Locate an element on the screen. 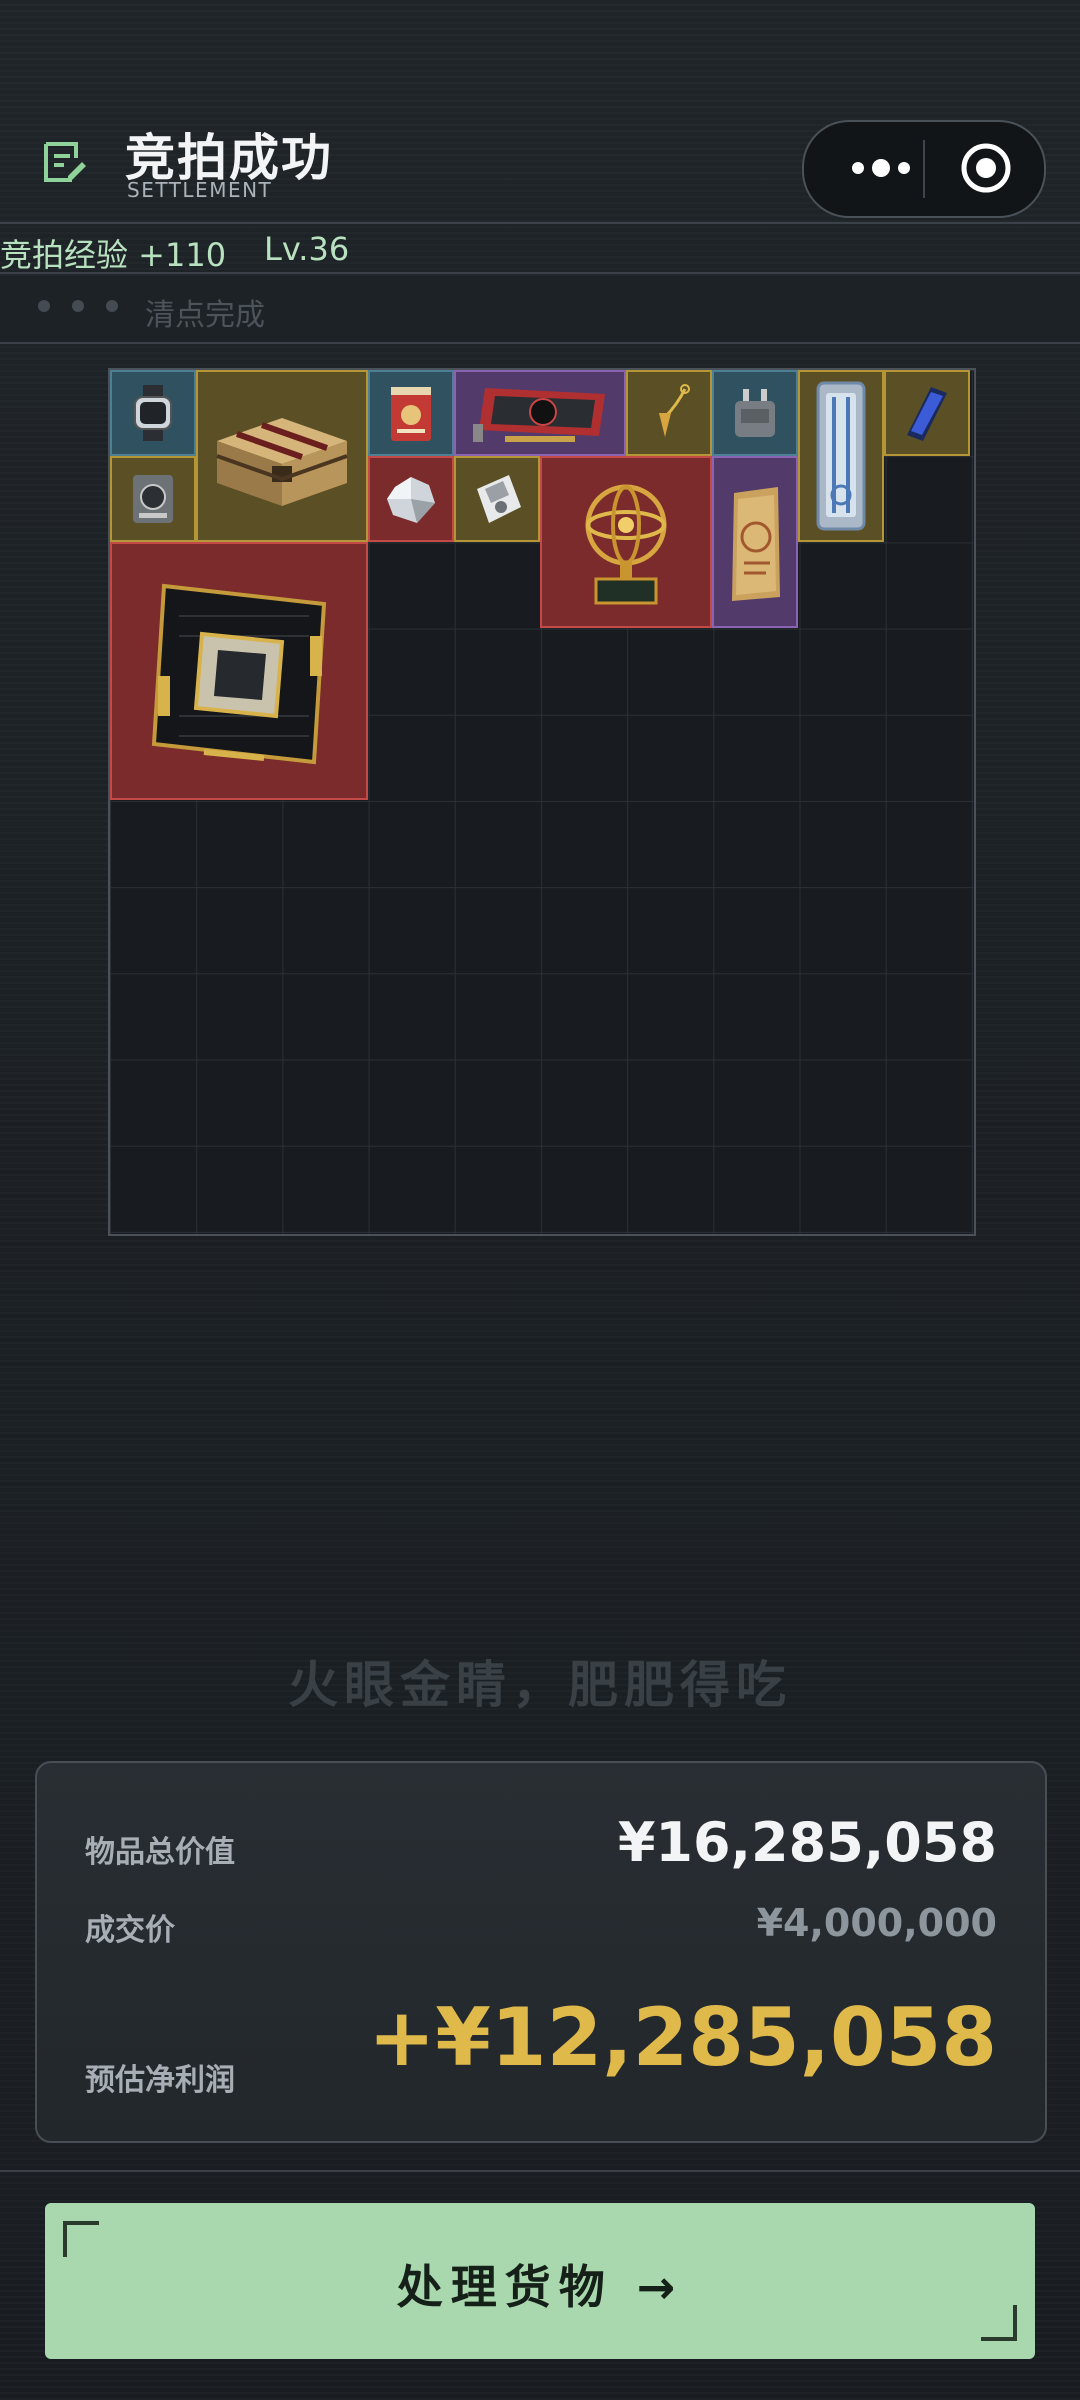  tin-icon is located at coordinates (411, 414).